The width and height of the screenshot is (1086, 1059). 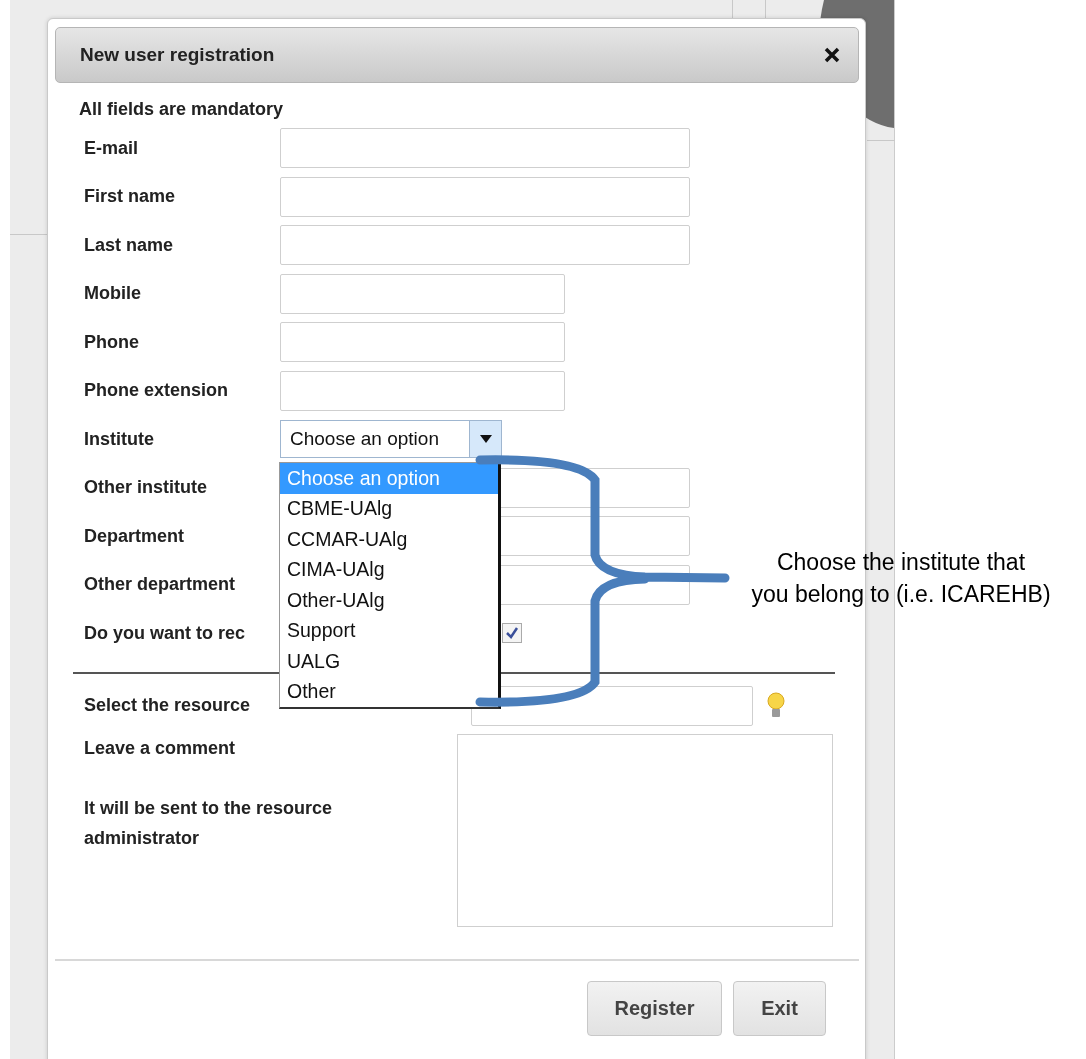 What do you see at coordinates (182, 109) in the screenshot?
I see `form-note: All fields are mandatory` at bounding box center [182, 109].